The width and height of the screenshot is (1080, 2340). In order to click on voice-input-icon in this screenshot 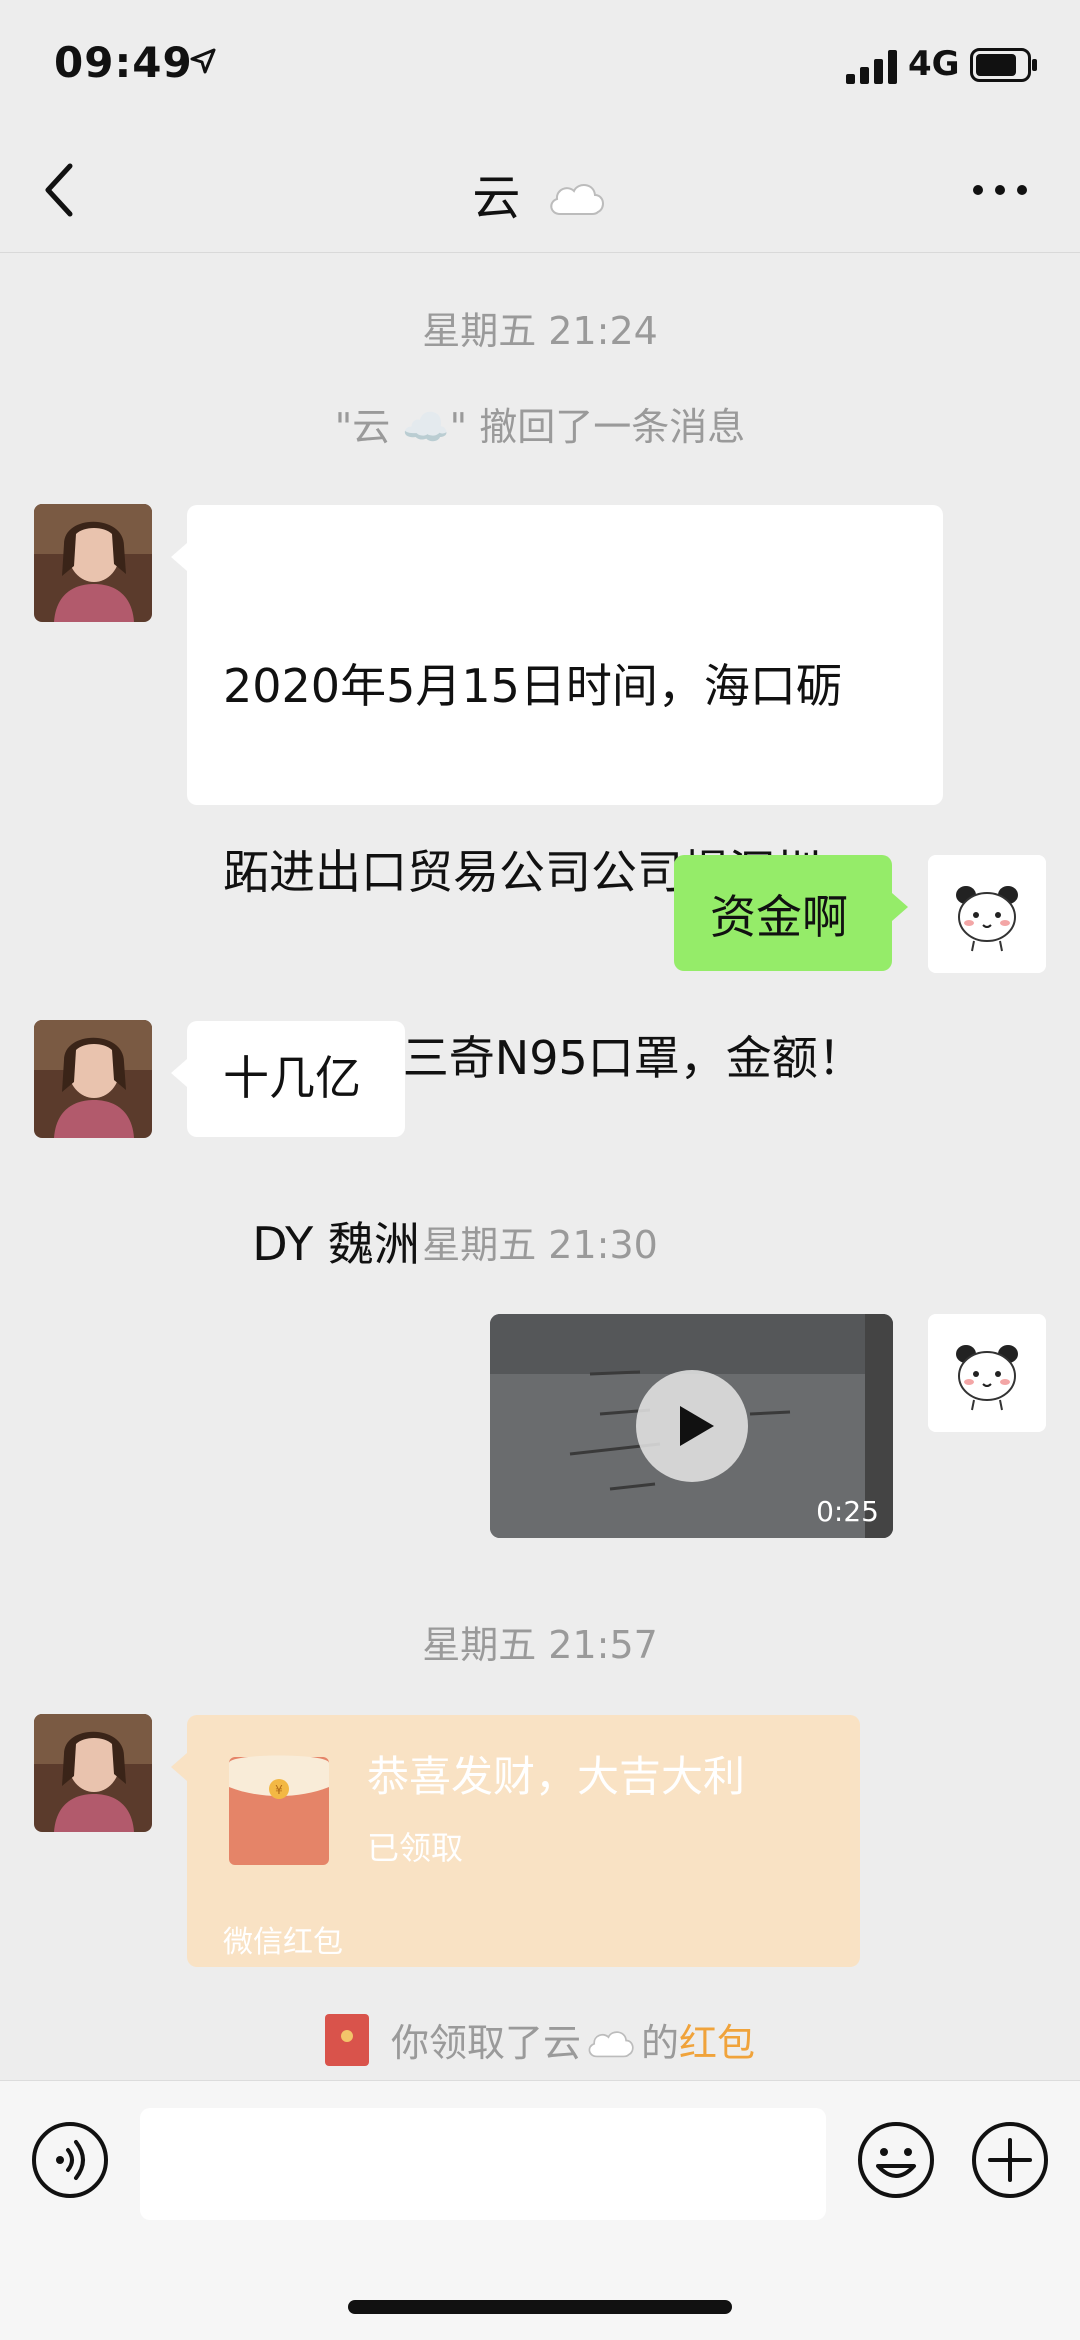, I will do `click(70, 2160)`.